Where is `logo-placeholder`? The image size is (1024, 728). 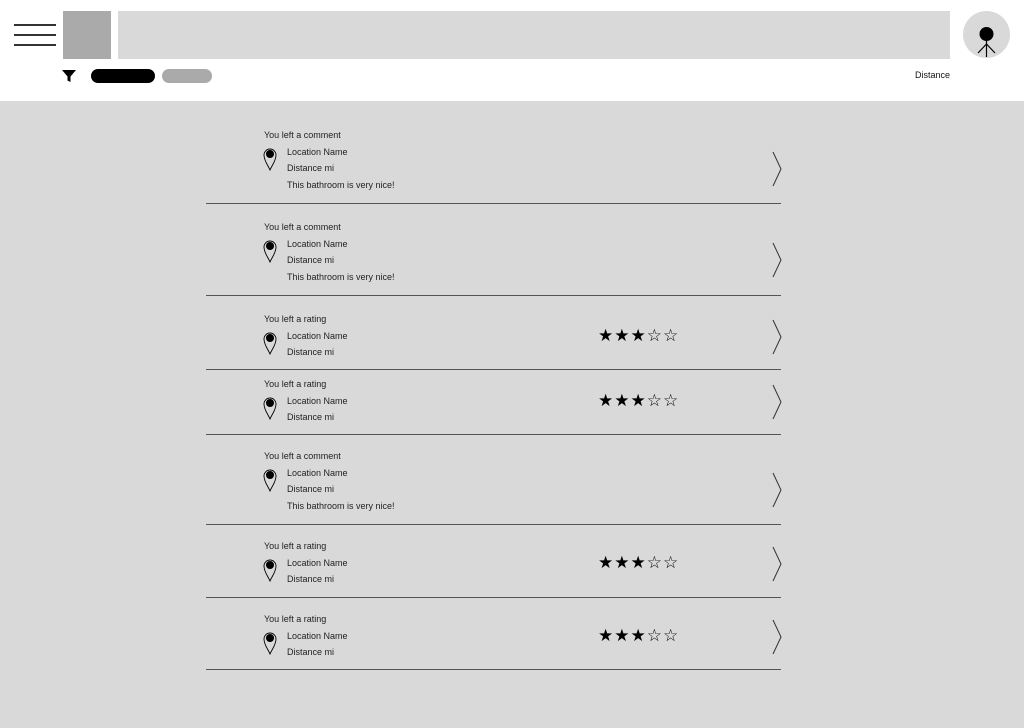
logo-placeholder is located at coordinates (87, 35).